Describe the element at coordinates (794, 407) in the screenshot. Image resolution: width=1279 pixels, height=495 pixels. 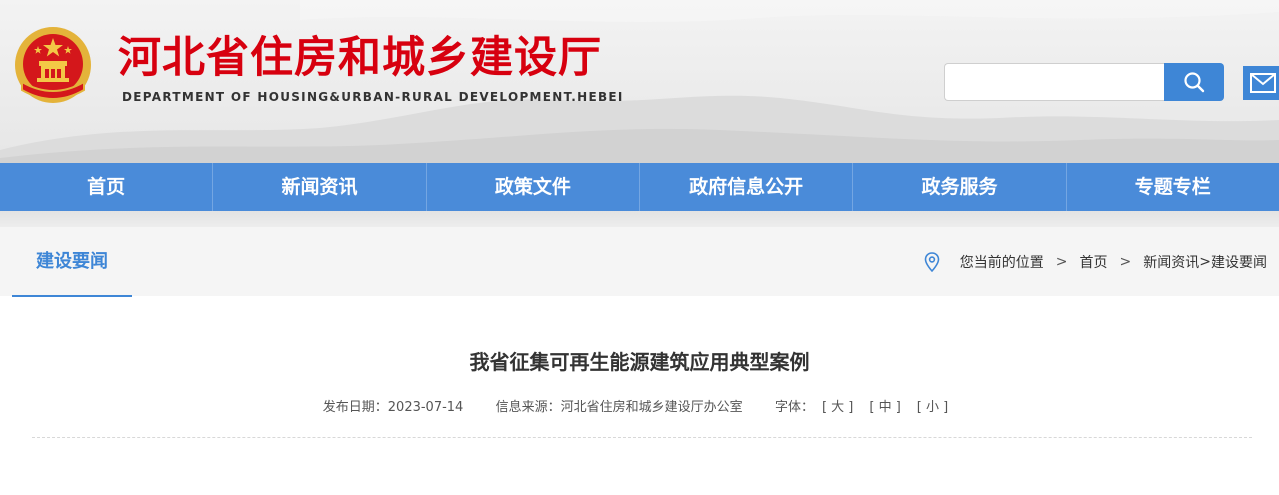
I see `font-size-label: 字体：` at that location.